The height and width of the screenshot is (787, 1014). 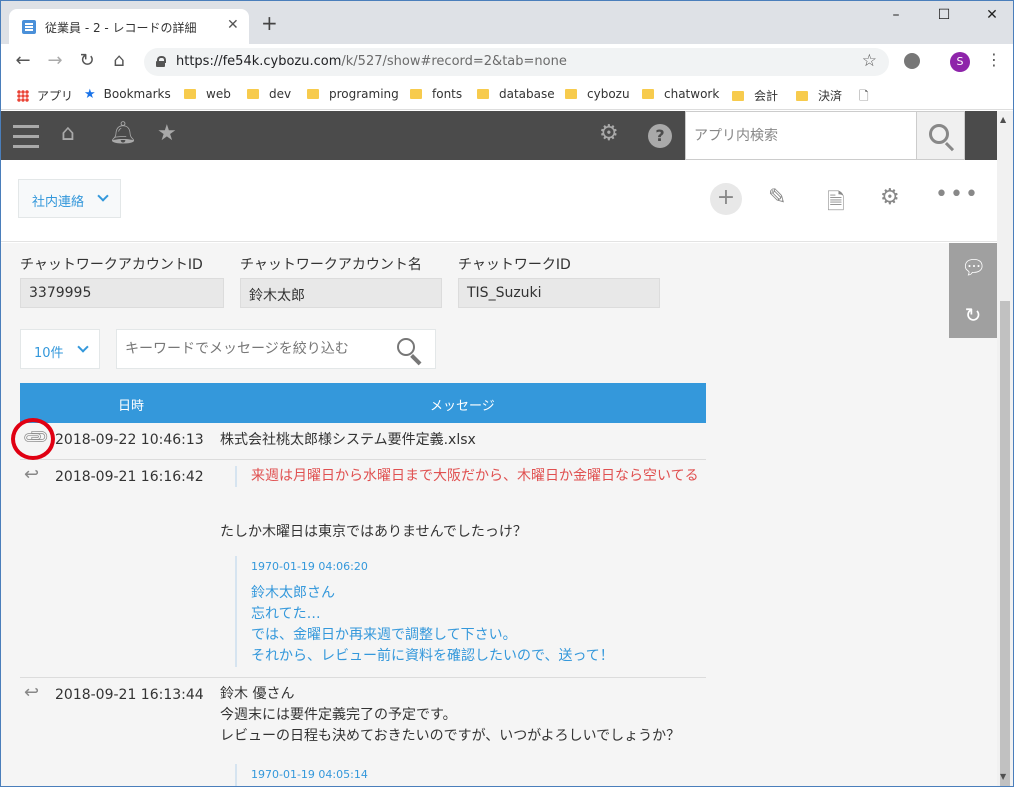 What do you see at coordinates (1003, 119) in the screenshot?
I see `scroll-up-icon: ▲` at bounding box center [1003, 119].